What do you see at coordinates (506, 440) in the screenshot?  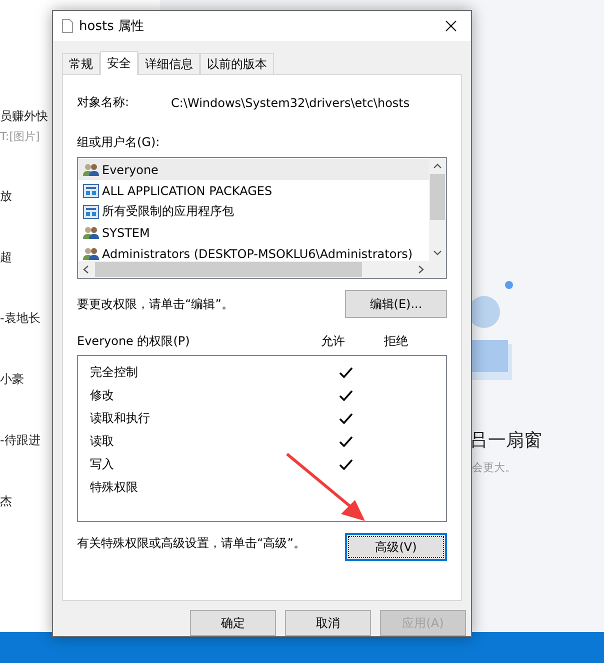 I see `promo-heading: 吕一扇窗` at bounding box center [506, 440].